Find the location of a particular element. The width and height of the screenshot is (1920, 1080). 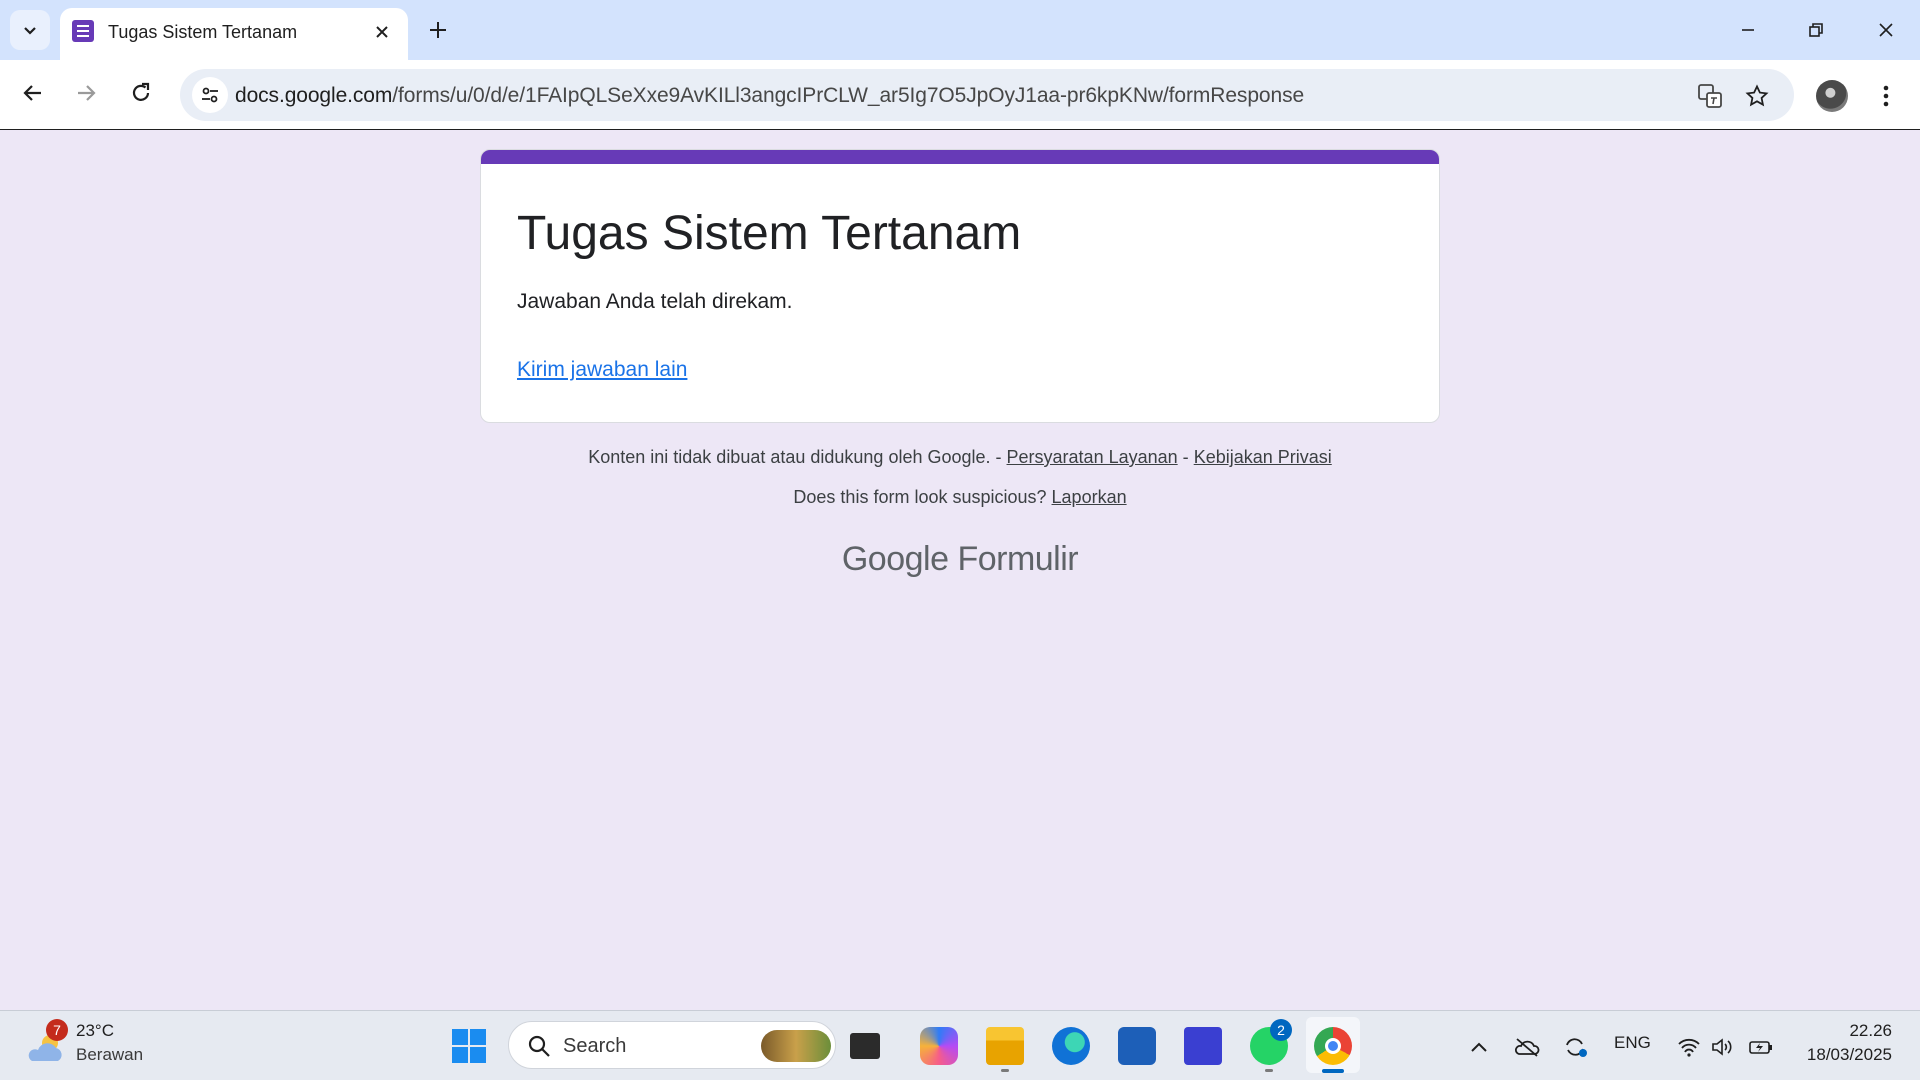

url-host: docs.google.com is located at coordinates (314, 95).